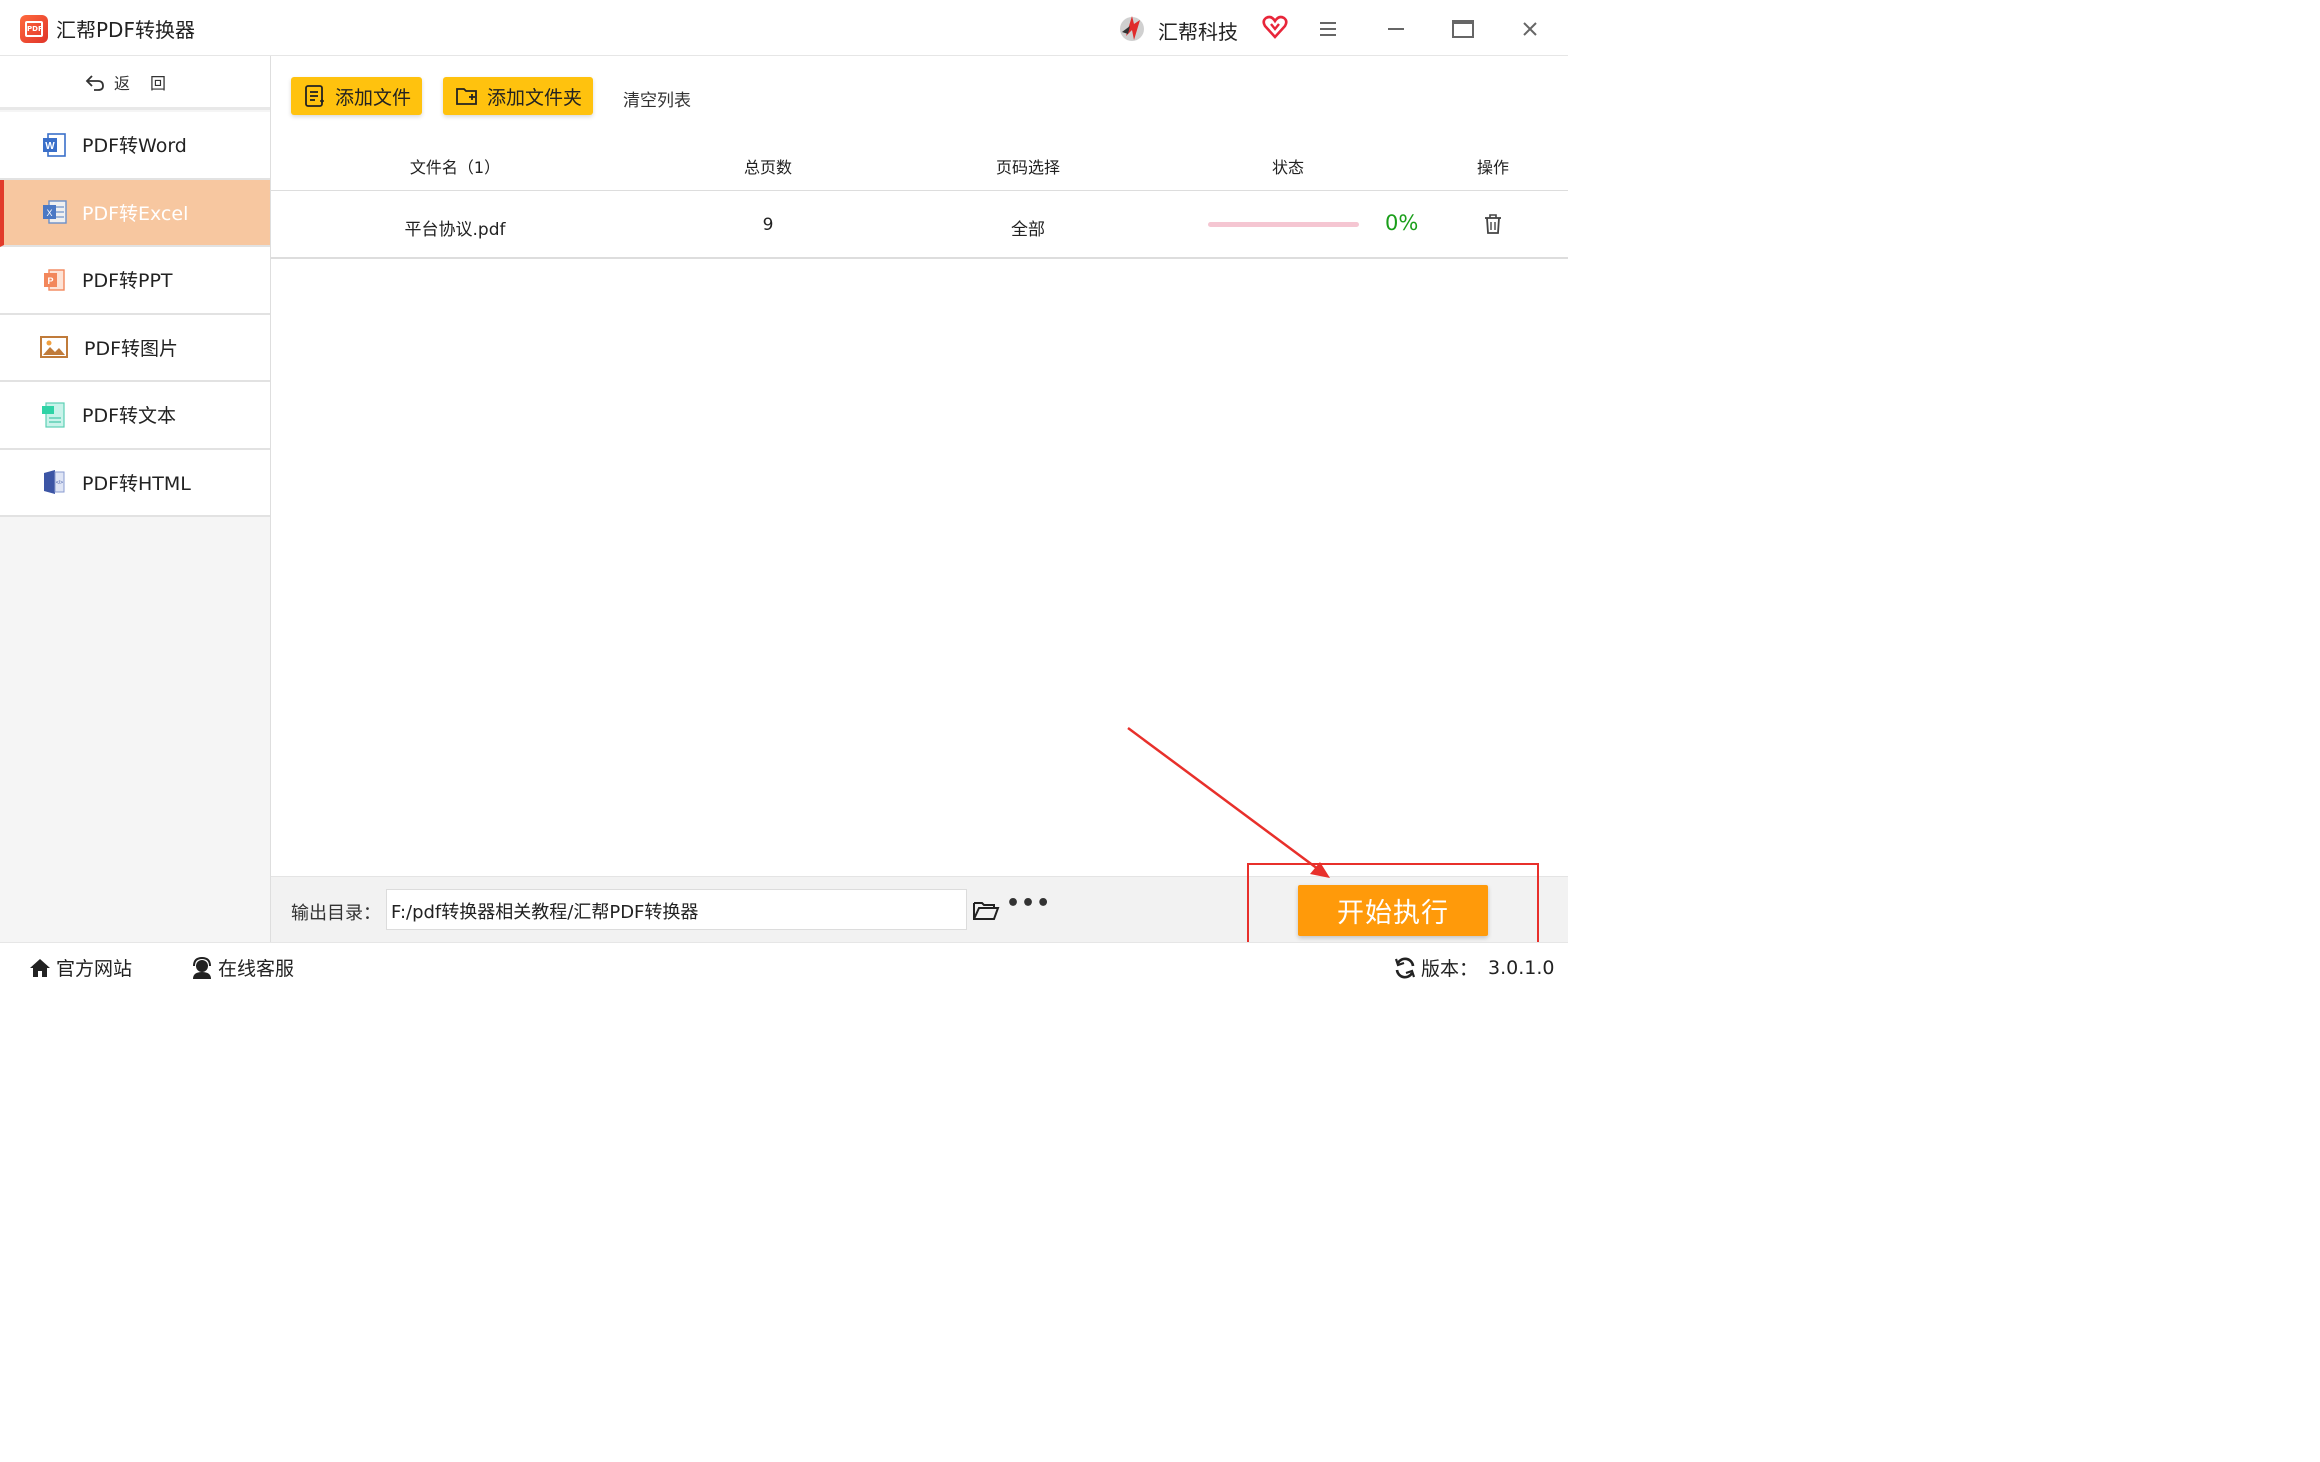 This screenshot has height=1462, width=2320. I want to click on sidebar-item-label: PDF转Word, so click(134, 146).